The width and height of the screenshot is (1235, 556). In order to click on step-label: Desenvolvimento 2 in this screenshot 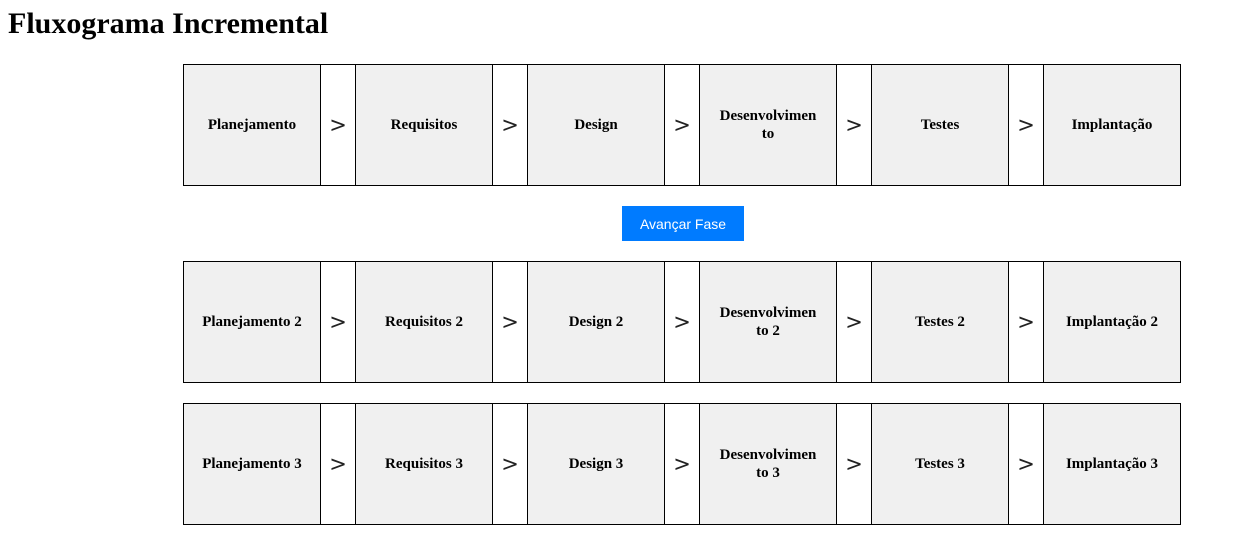, I will do `click(768, 322)`.